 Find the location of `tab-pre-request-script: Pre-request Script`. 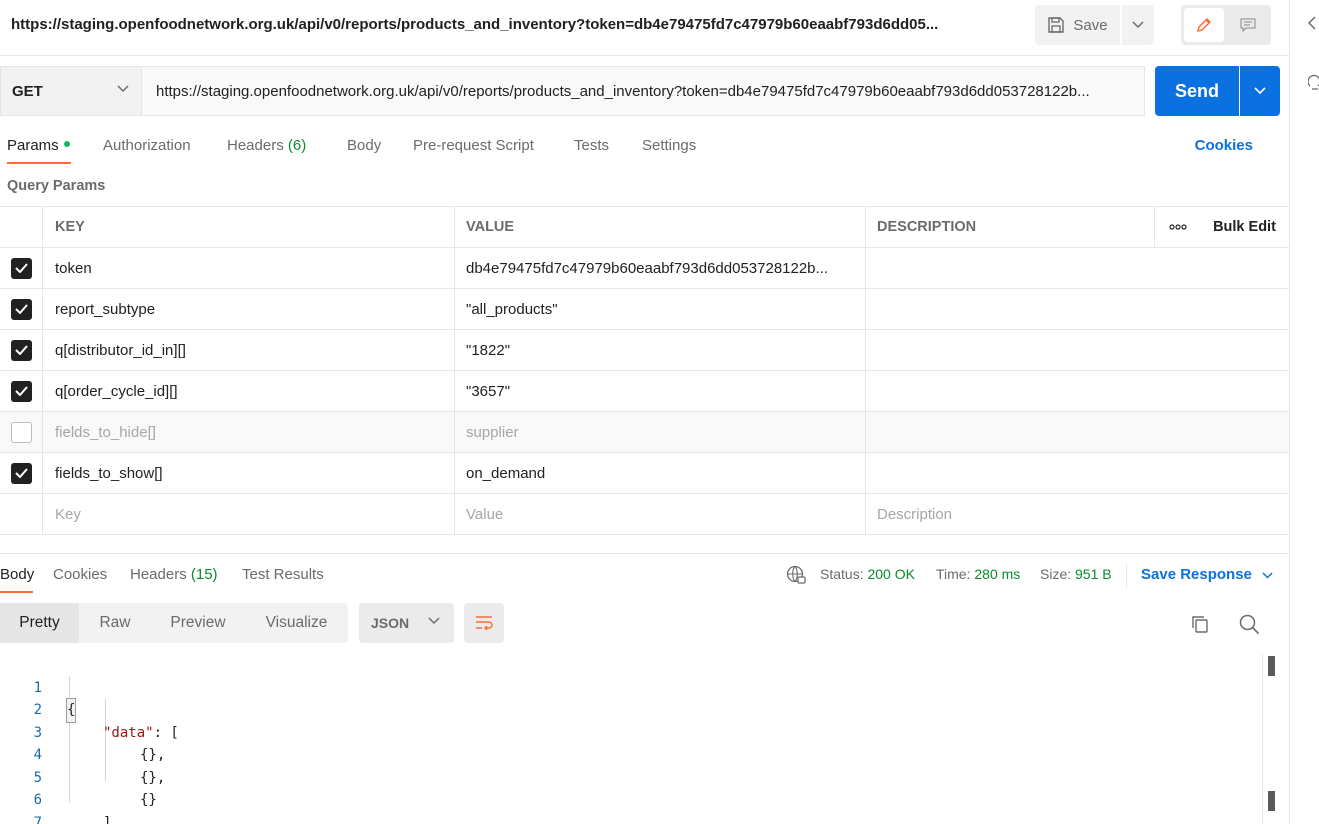

tab-pre-request-script: Pre-request Script is located at coordinates (473, 145).